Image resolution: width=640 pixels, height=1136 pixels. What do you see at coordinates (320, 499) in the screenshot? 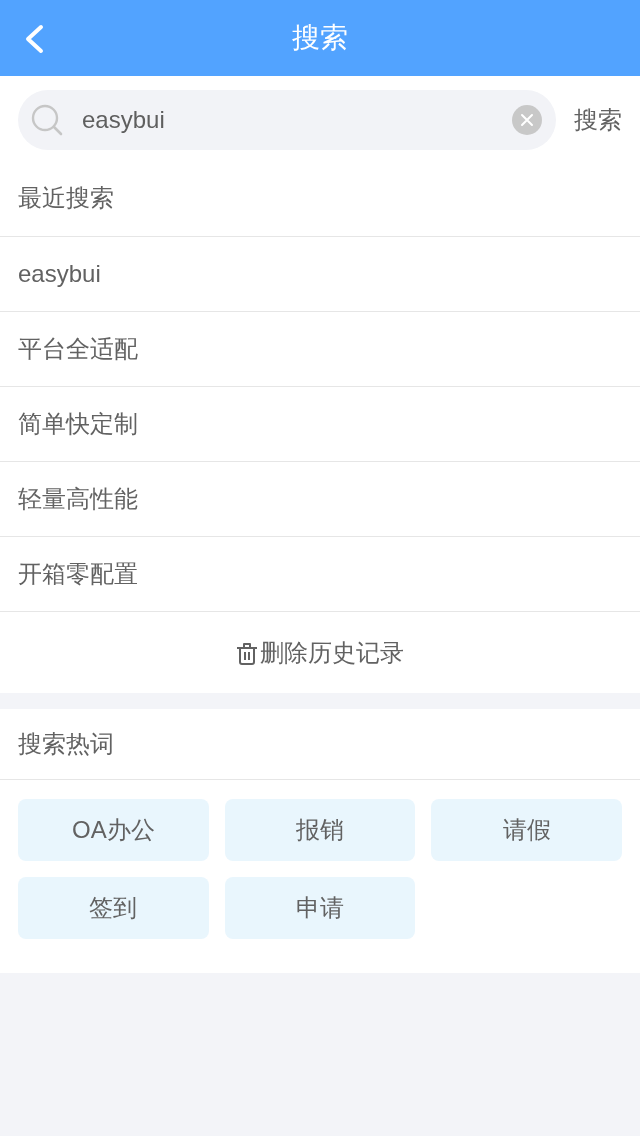
I see `history-item: 轻量高性能` at bounding box center [320, 499].